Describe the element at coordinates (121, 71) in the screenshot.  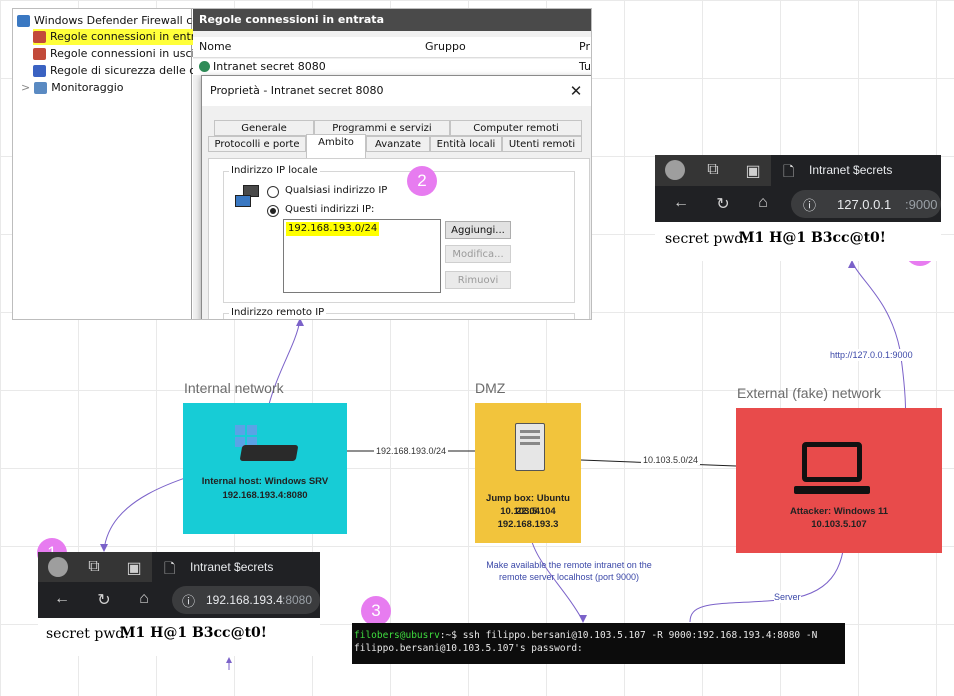
I see `tree-item-security-rules: Regole di sicurezza delle con` at that location.